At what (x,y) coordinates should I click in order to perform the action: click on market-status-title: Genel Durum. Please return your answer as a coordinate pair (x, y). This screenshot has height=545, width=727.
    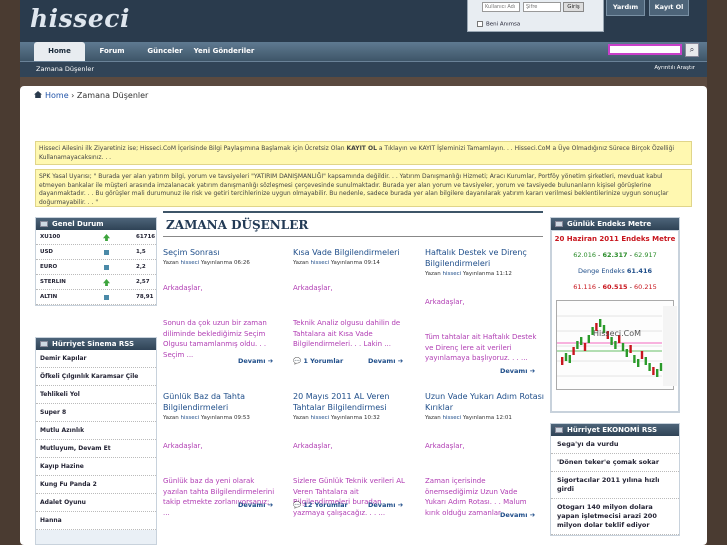
    Looking at the image, I should click on (78, 224).